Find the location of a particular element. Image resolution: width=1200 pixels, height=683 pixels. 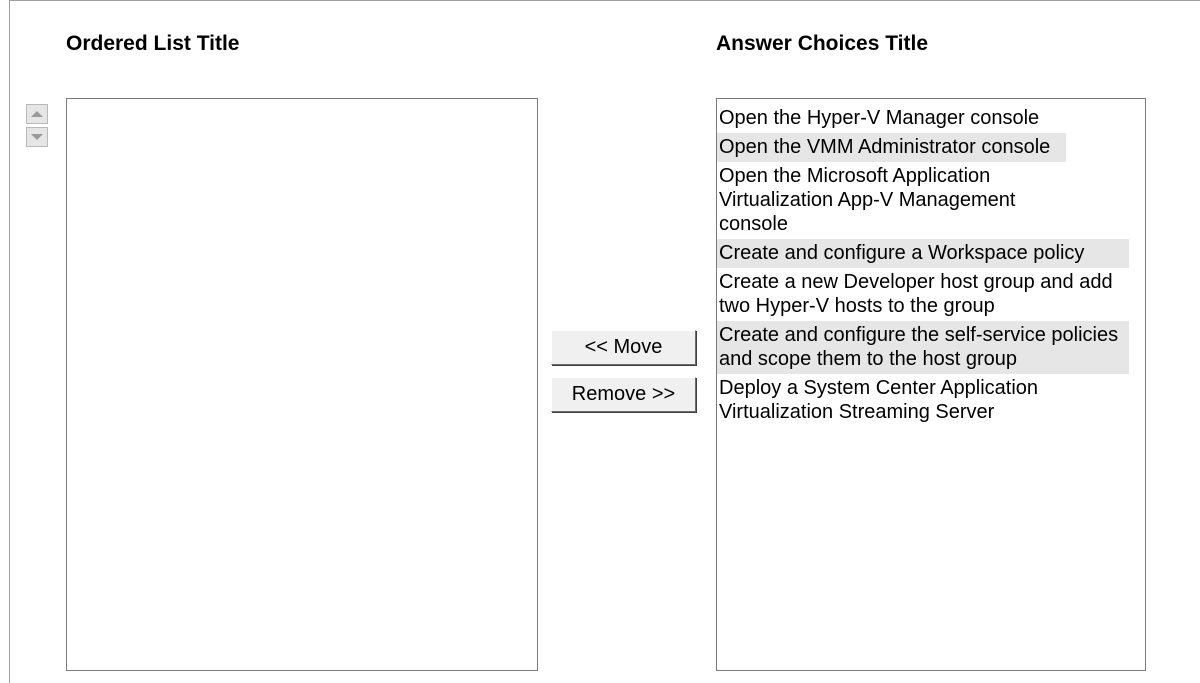

move-button: << Move is located at coordinates (623, 347).